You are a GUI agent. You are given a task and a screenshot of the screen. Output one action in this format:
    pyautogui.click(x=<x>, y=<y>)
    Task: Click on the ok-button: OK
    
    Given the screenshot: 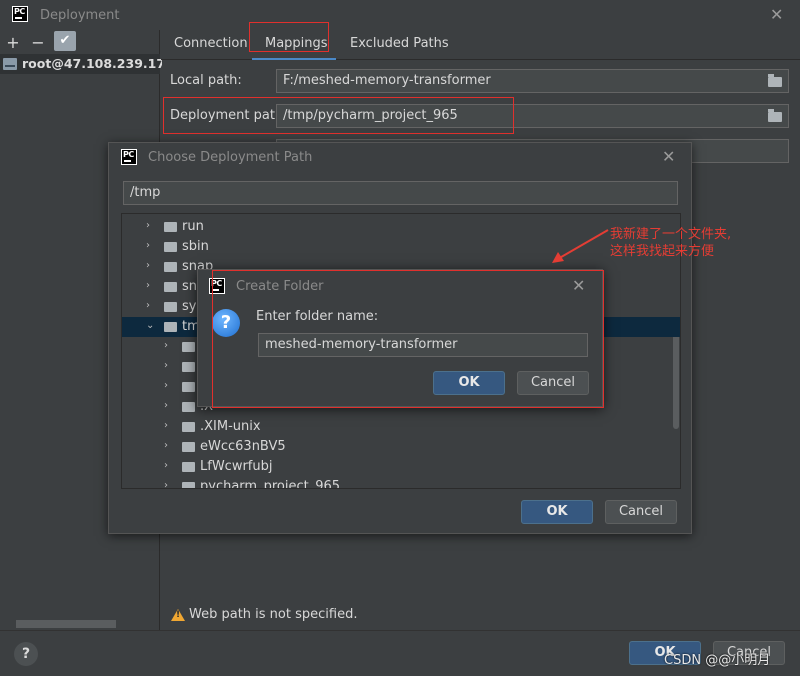 What is the action you would take?
    pyautogui.click(x=557, y=512)
    